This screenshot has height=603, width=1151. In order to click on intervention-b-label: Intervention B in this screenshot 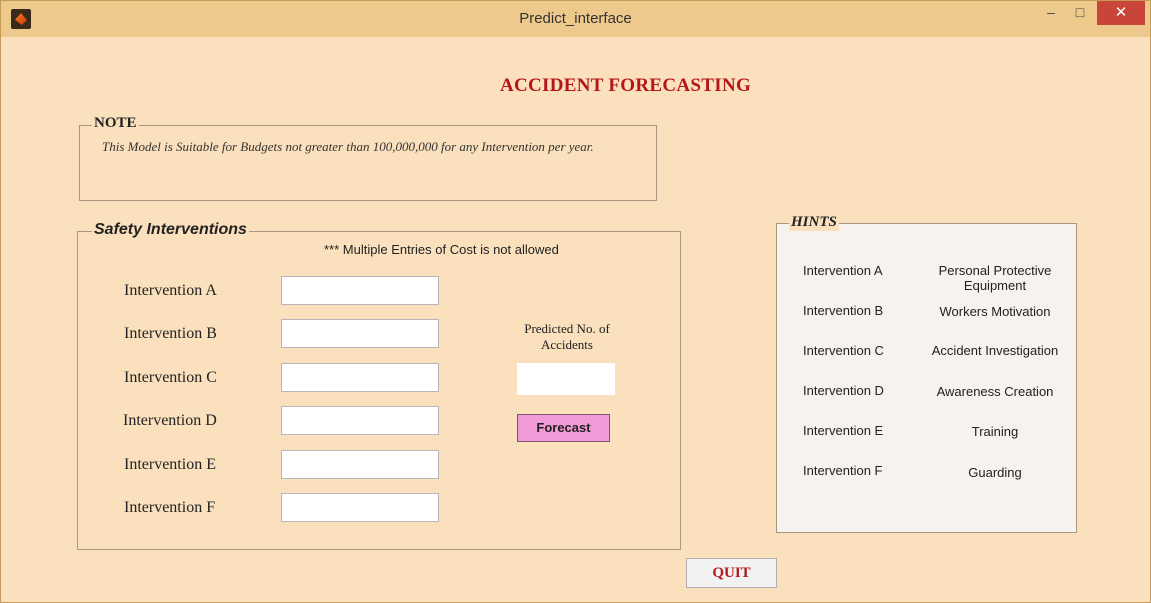, I will do `click(170, 333)`.